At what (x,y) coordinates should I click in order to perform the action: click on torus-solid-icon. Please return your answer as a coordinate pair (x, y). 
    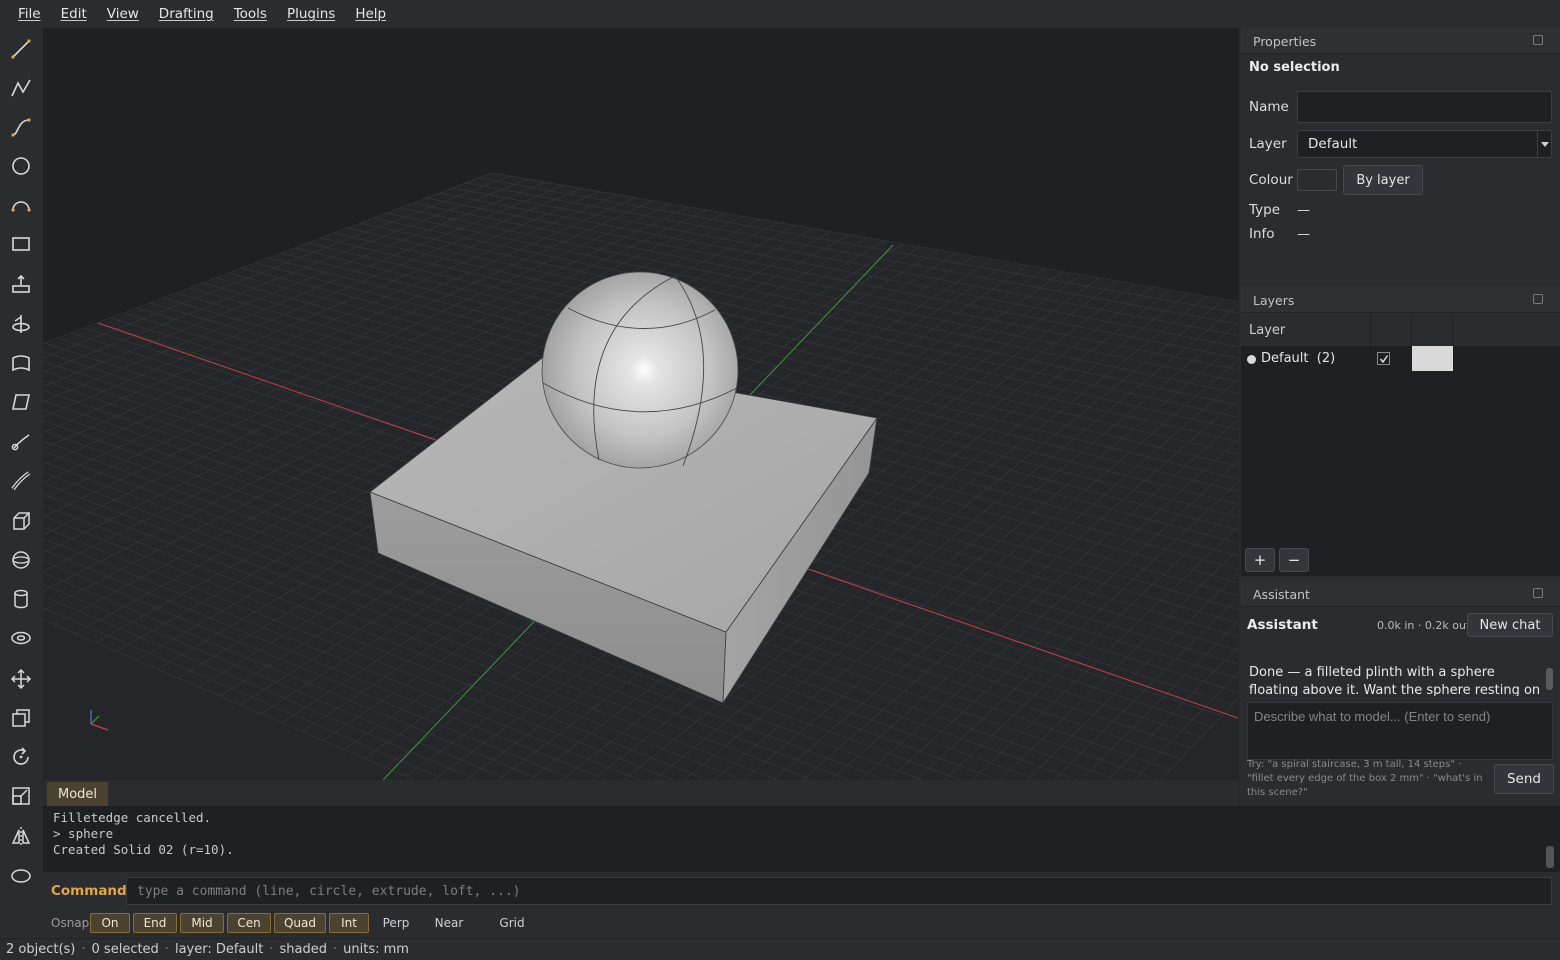
    Looking at the image, I should click on (21, 638).